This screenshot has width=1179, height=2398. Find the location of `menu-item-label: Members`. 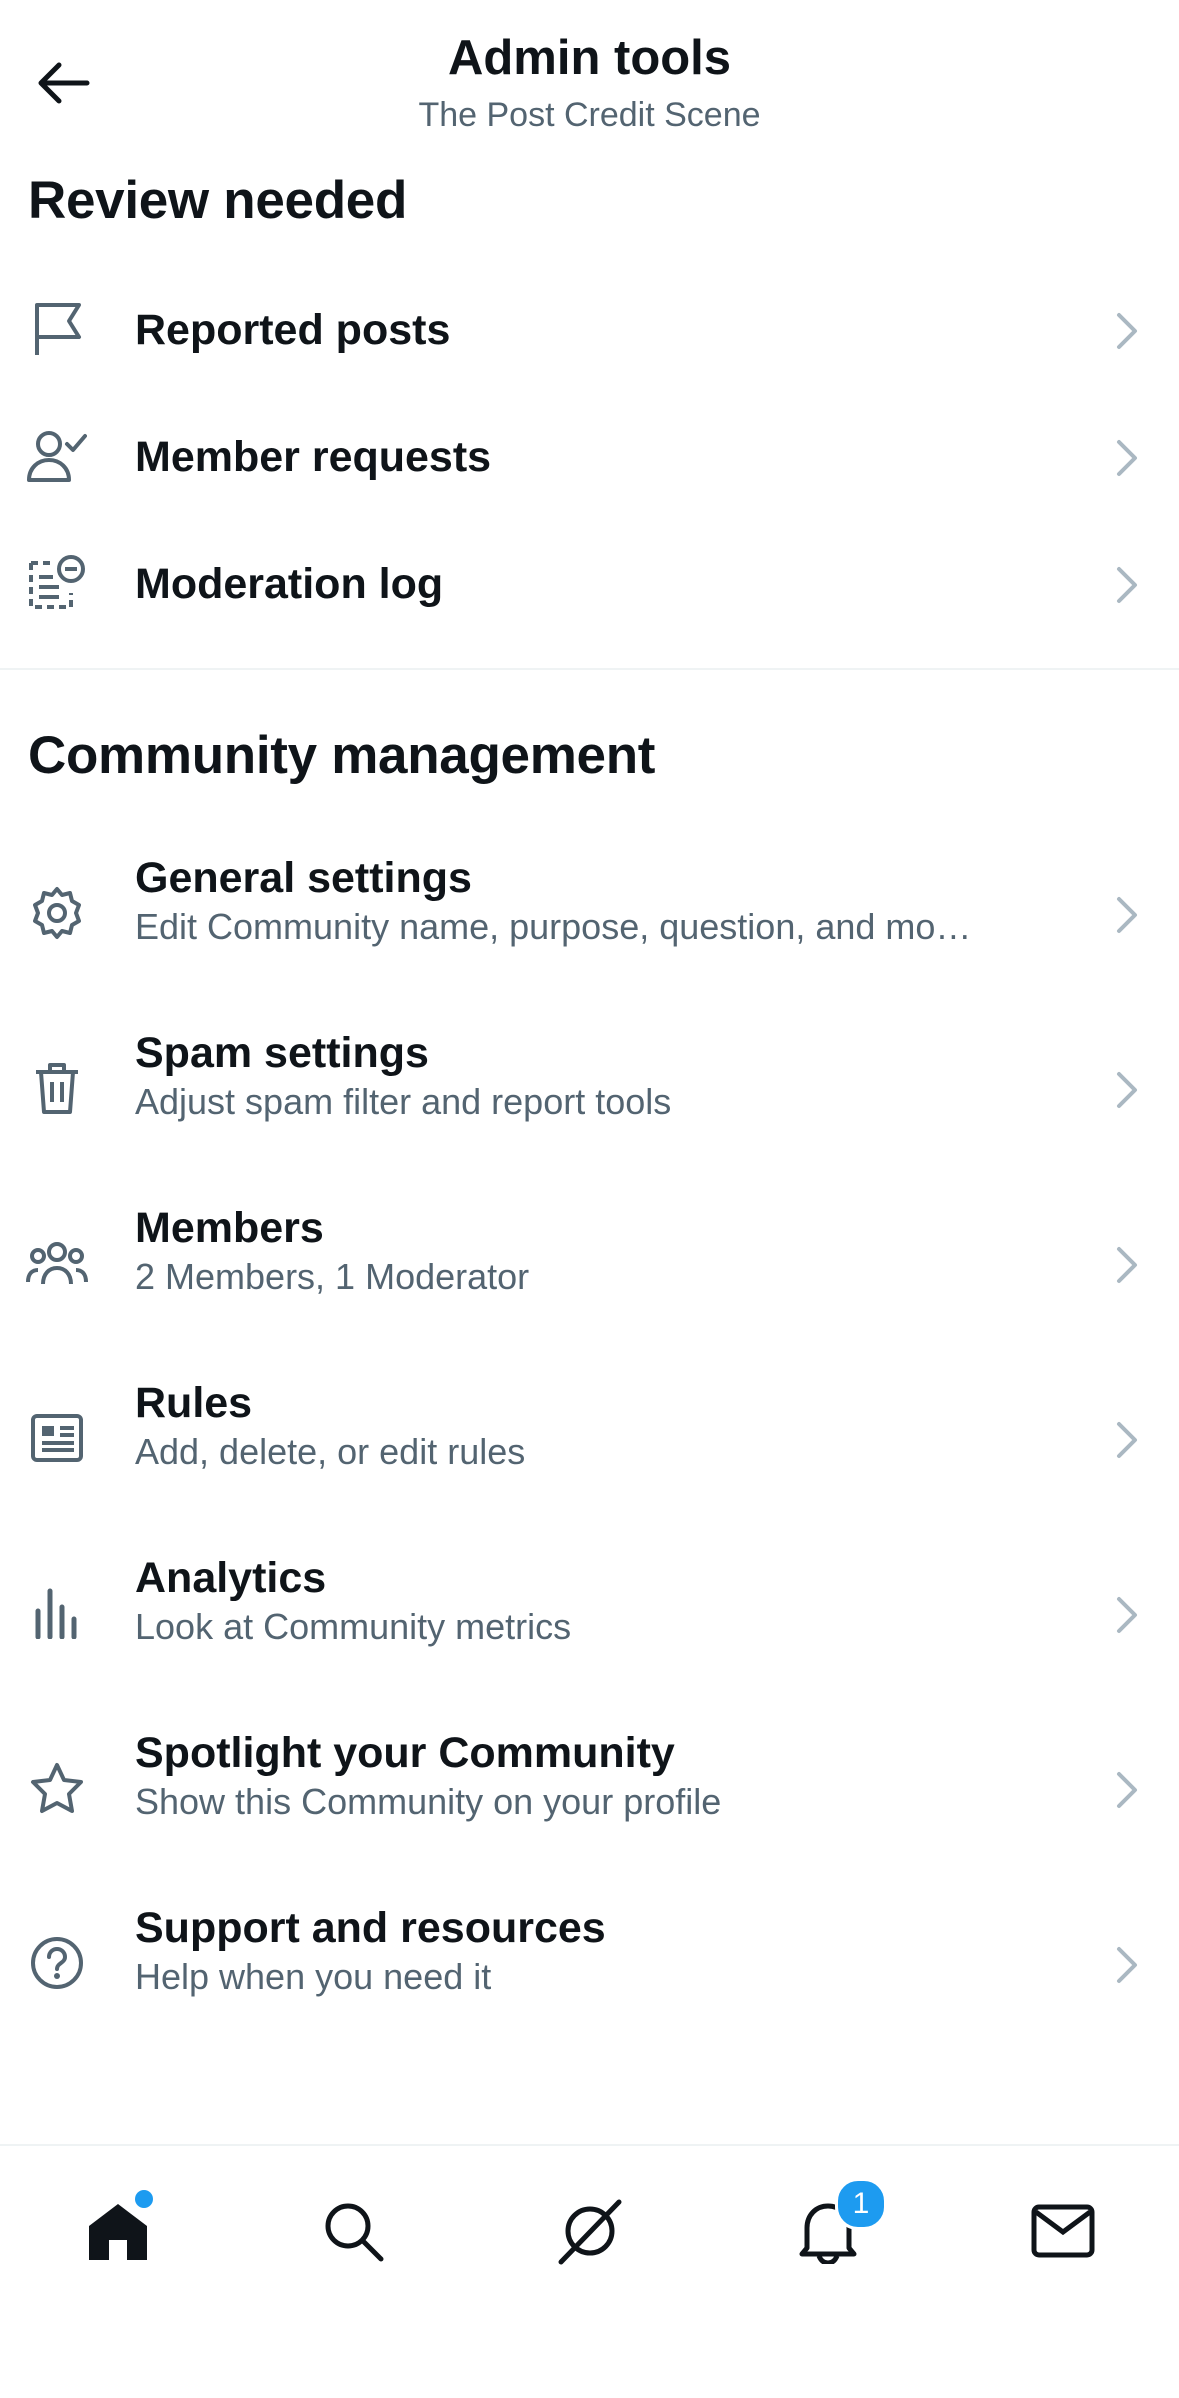

menu-item-label: Members is located at coordinates (229, 1228).